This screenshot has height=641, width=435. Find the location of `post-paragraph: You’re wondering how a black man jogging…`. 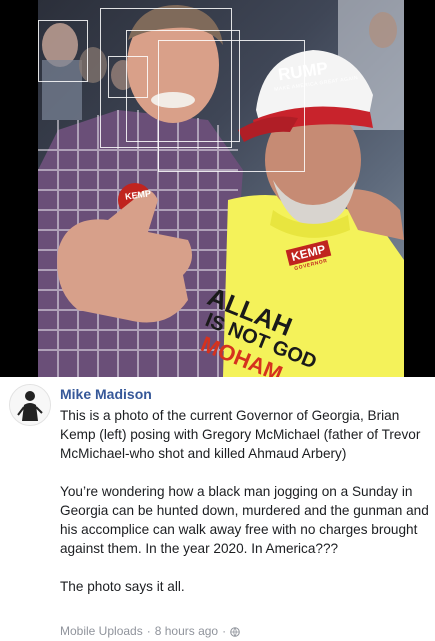

post-paragraph: You’re wondering how a black man jogging… is located at coordinates (244, 520).